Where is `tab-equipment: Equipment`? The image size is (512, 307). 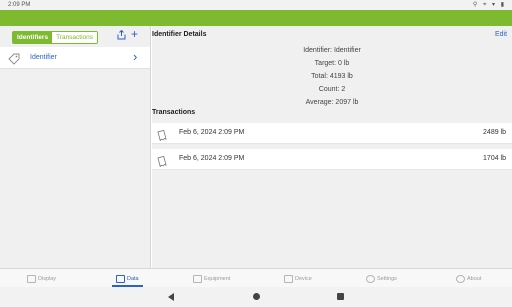 tab-equipment: Equipment is located at coordinates (211, 279).